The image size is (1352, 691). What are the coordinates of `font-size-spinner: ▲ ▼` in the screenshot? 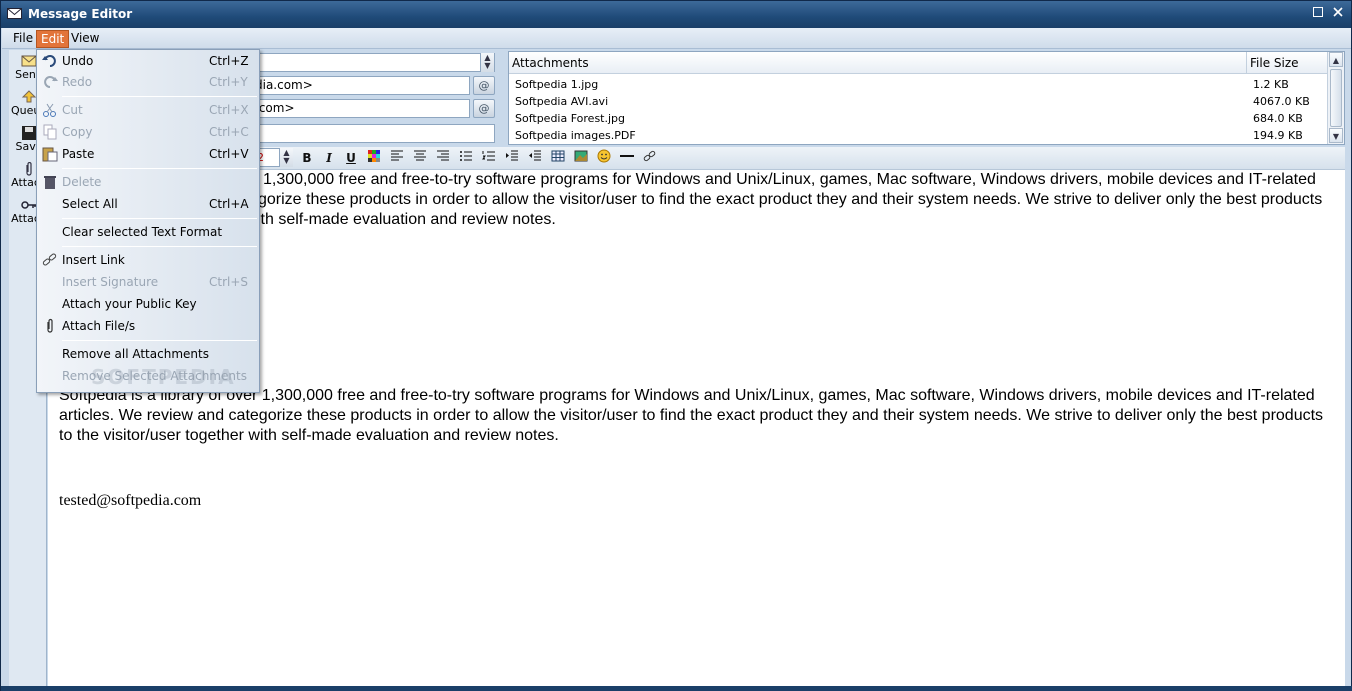 It's located at (286, 157).